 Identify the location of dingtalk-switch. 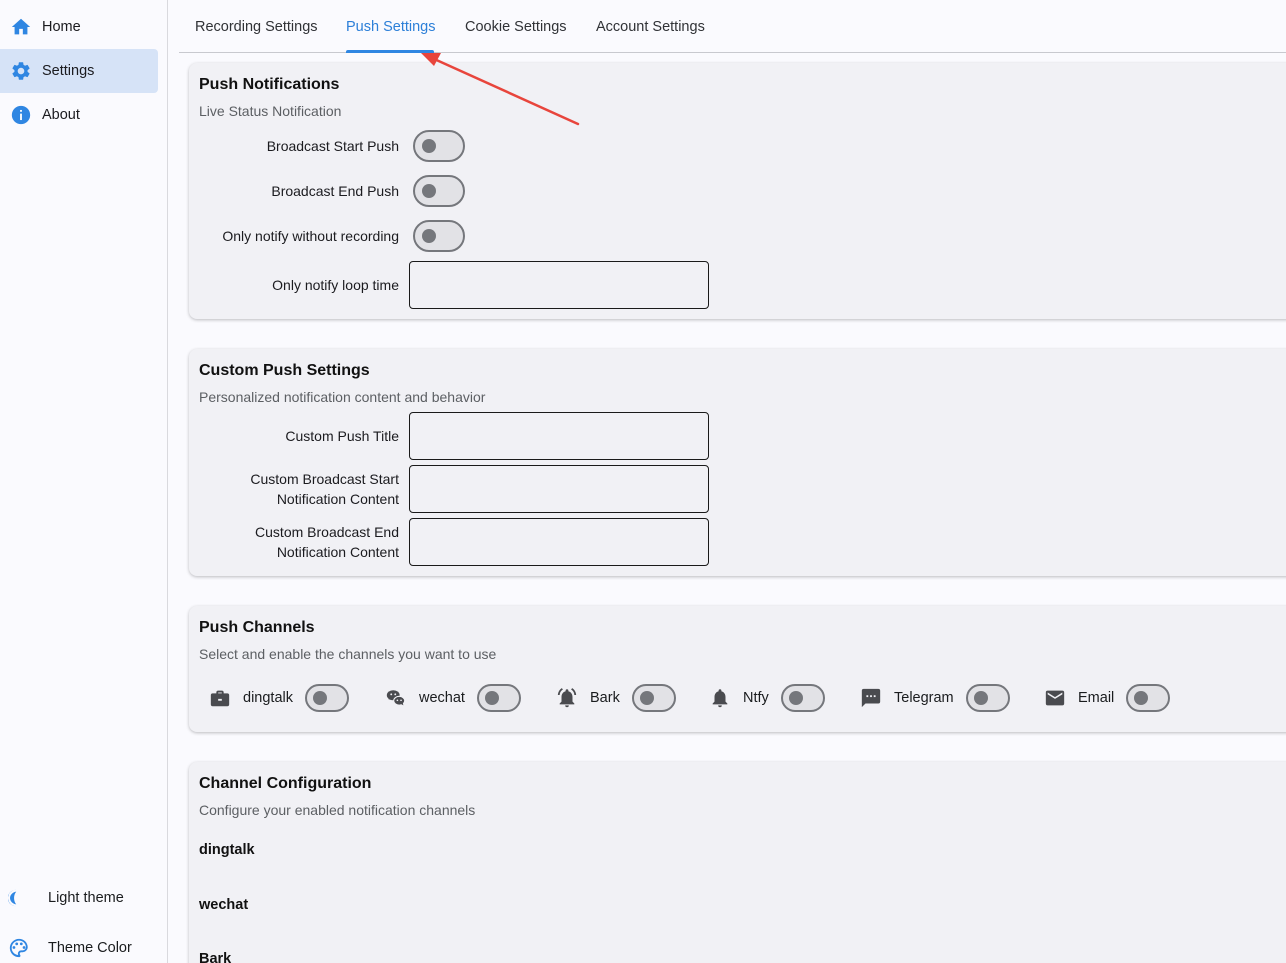
(326, 698).